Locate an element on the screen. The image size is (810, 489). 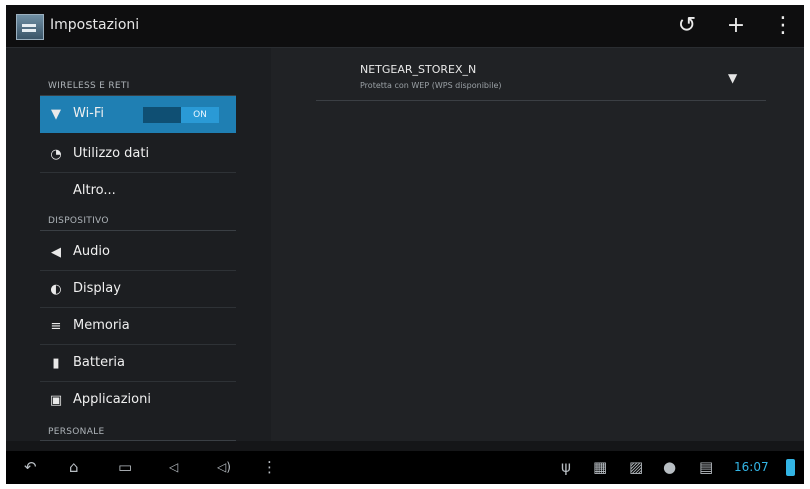
wifi-signal-lock-icon: ▼ is located at coordinates (733, 78).